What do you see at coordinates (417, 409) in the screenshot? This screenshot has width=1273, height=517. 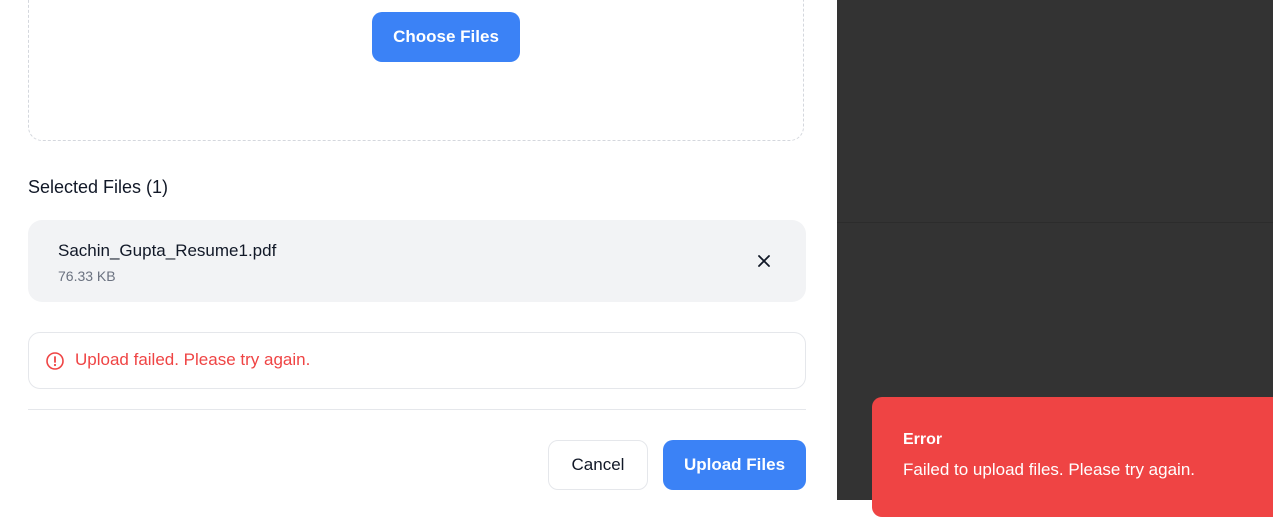 I see `footer-divider` at bounding box center [417, 409].